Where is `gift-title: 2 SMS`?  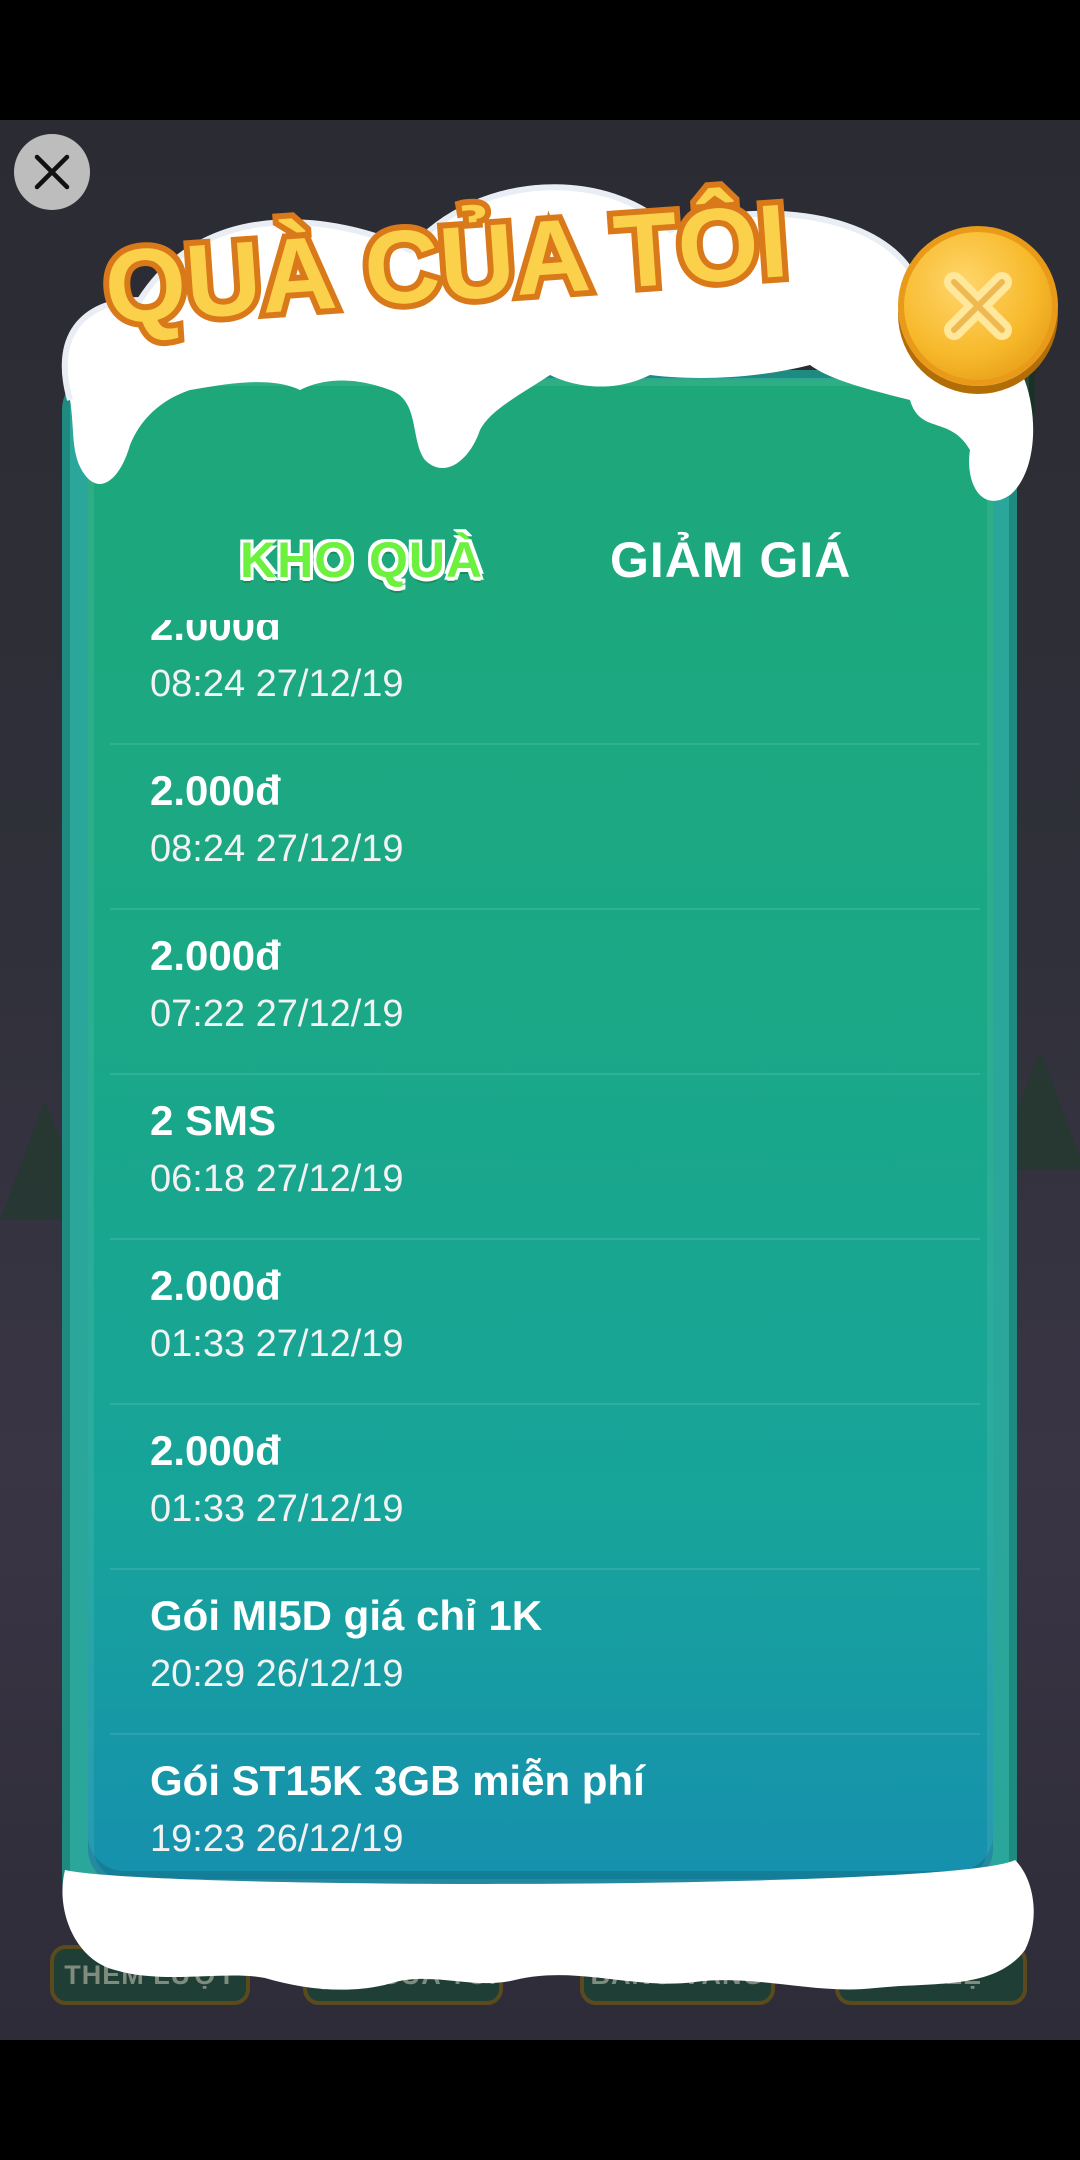 gift-title: 2 SMS is located at coordinates (213, 1120).